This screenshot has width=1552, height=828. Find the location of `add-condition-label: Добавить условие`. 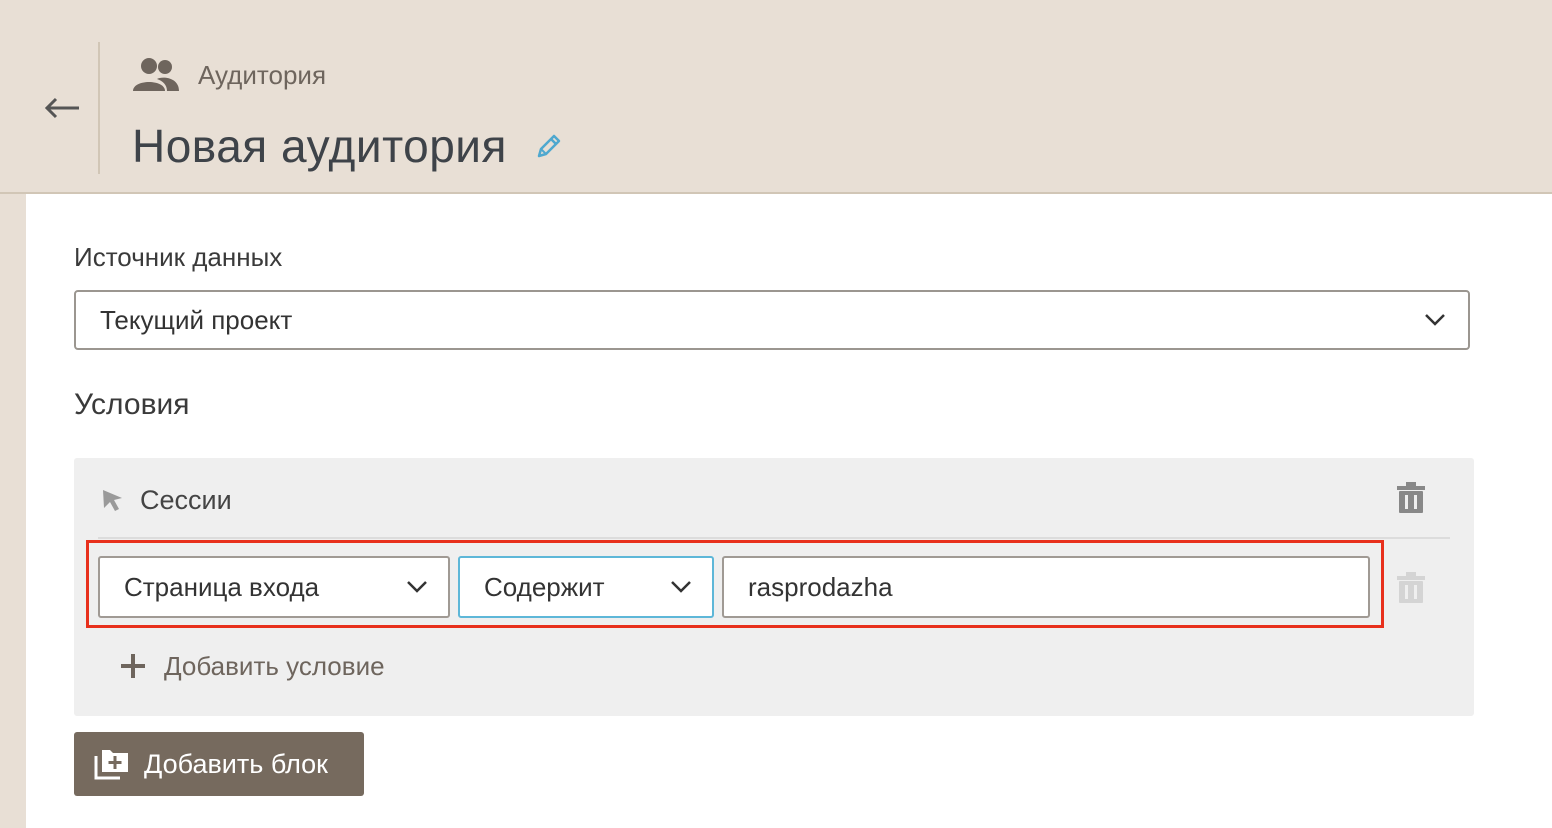

add-condition-label: Добавить условие is located at coordinates (274, 665).